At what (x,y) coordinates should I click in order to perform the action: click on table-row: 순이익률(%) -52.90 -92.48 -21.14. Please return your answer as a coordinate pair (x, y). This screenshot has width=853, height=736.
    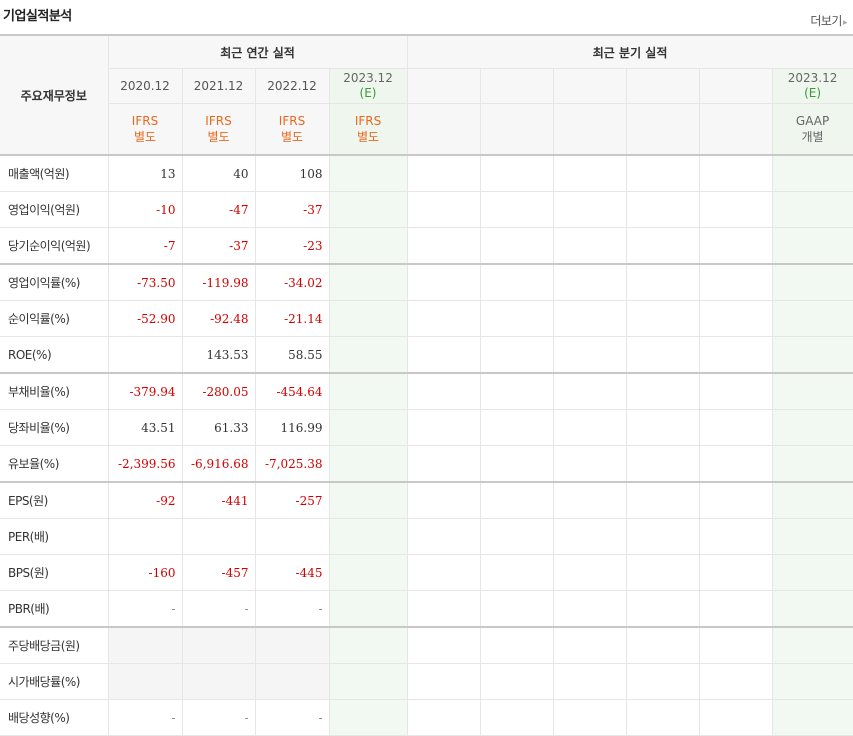
    Looking at the image, I should click on (426, 318).